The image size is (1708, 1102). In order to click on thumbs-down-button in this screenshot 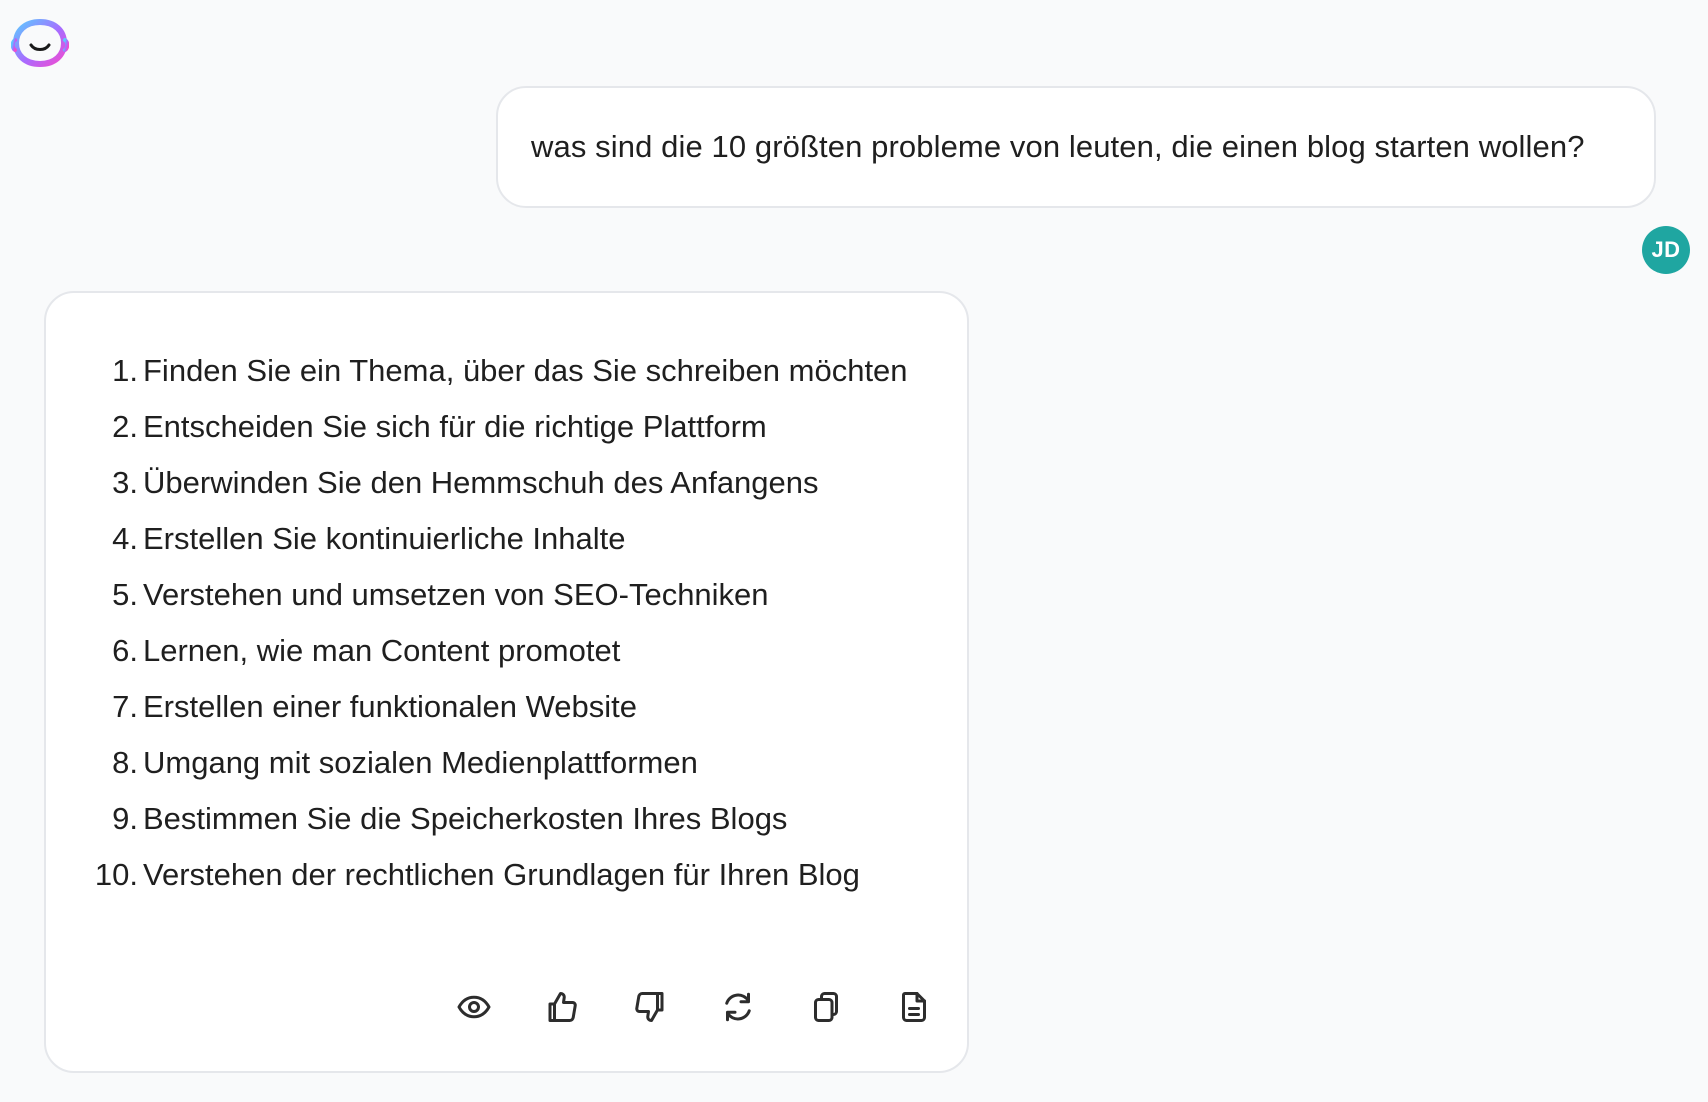, I will do `click(650, 1007)`.